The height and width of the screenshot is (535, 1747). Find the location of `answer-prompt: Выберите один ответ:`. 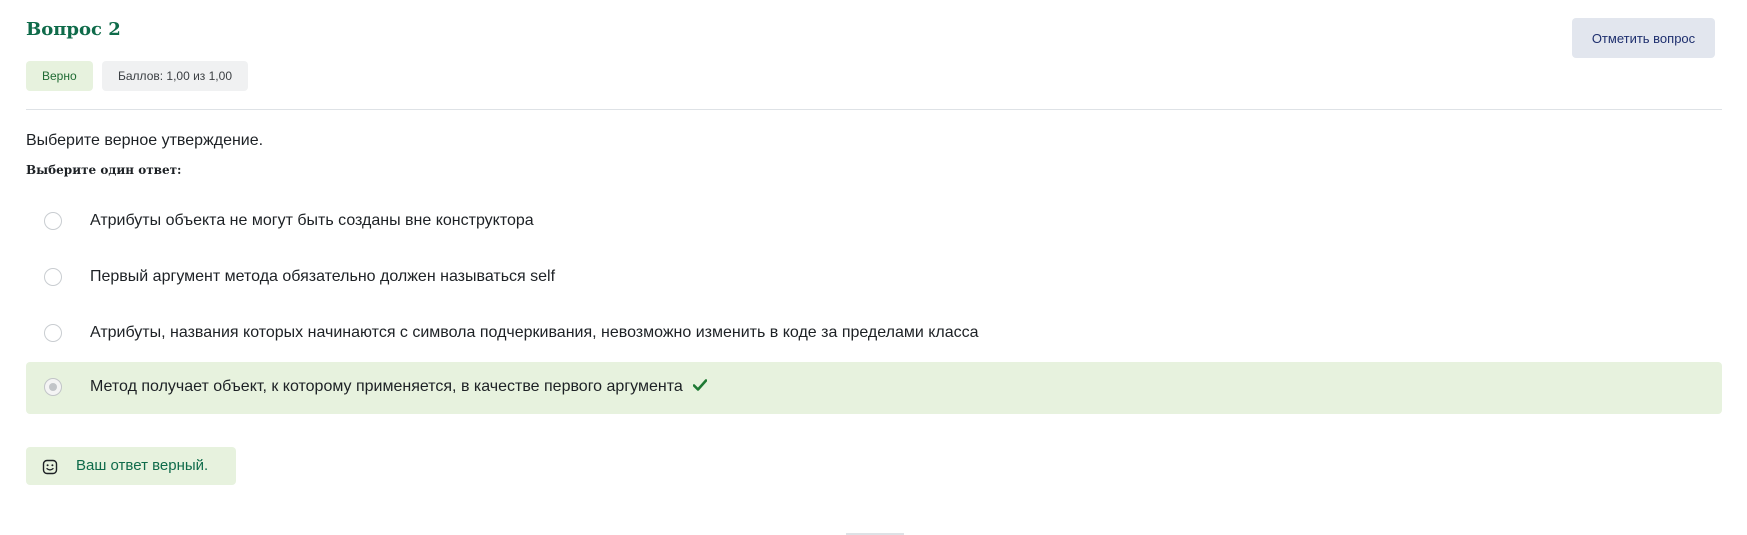

answer-prompt: Выберите один ответ: is located at coordinates (104, 170).